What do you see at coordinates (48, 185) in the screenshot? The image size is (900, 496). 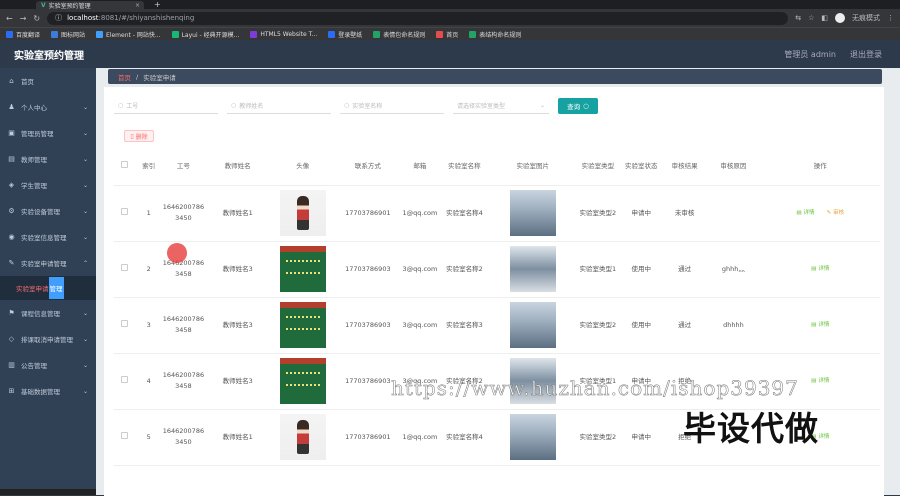 I see `sidebar-item: ◈ 学生管理 ⌄` at bounding box center [48, 185].